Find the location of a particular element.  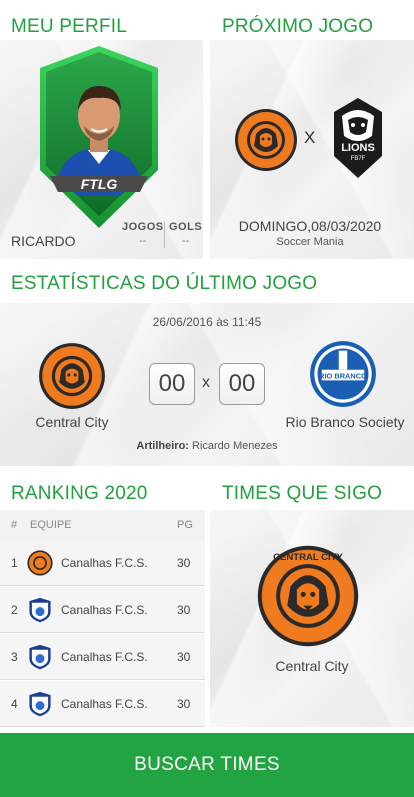

followed-team-name: Central City is located at coordinates (312, 666).